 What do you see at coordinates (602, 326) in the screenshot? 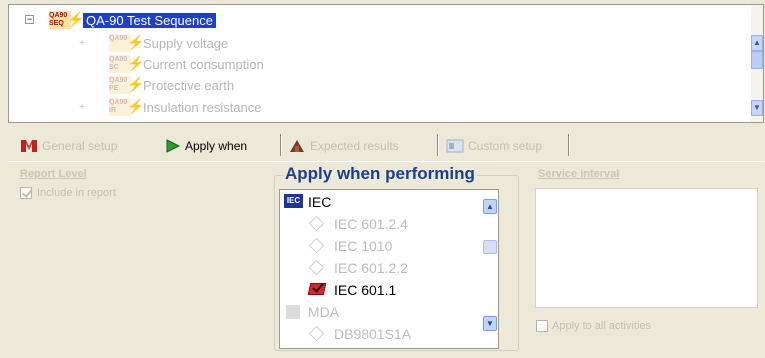
I see `apply-to-all-label: Apply to all activities` at bounding box center [602, 326].